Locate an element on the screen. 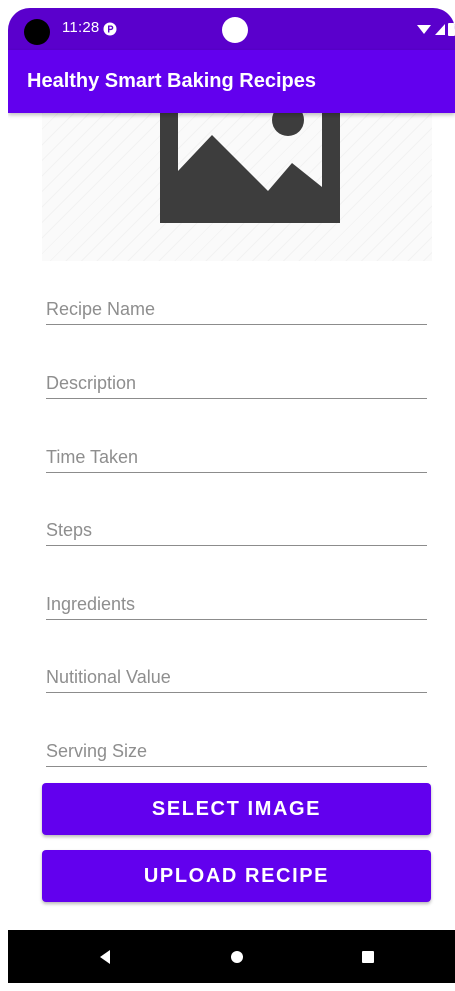  app-notification-icon is located at coordinates (110, 29).